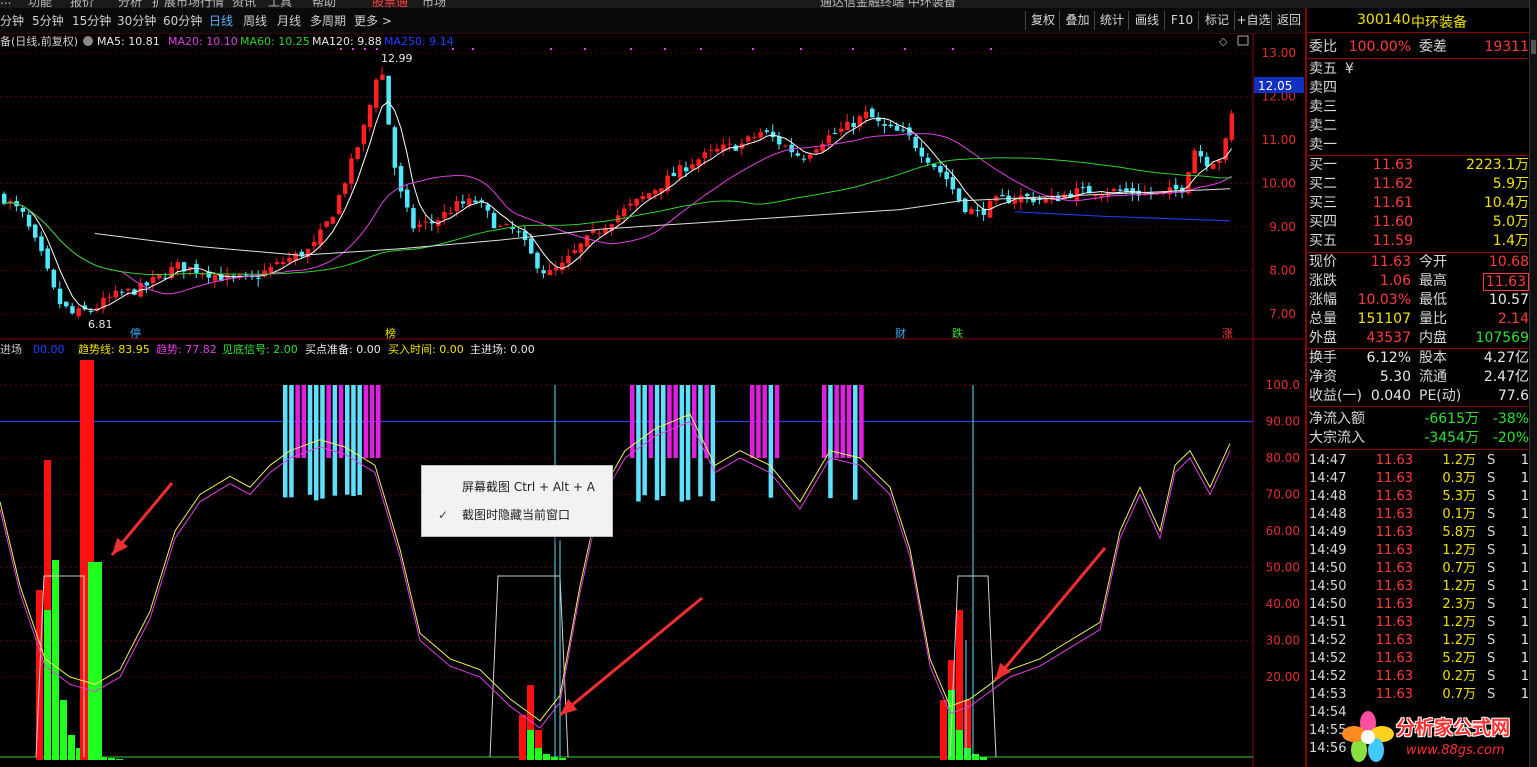  What do you see at coordinates (1243, 40) in the screenshot?
I see `maximize-icon` at bounding box center [1243, 40].